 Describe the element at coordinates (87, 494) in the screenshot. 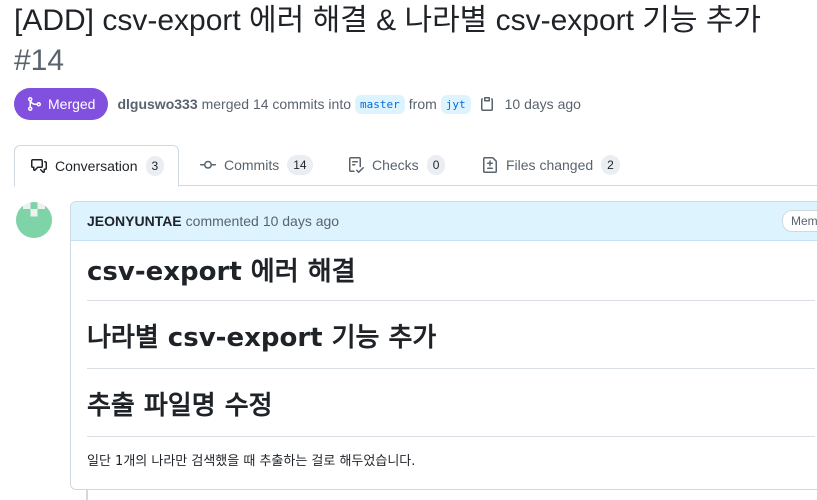

I see `timeline-line` at that location.